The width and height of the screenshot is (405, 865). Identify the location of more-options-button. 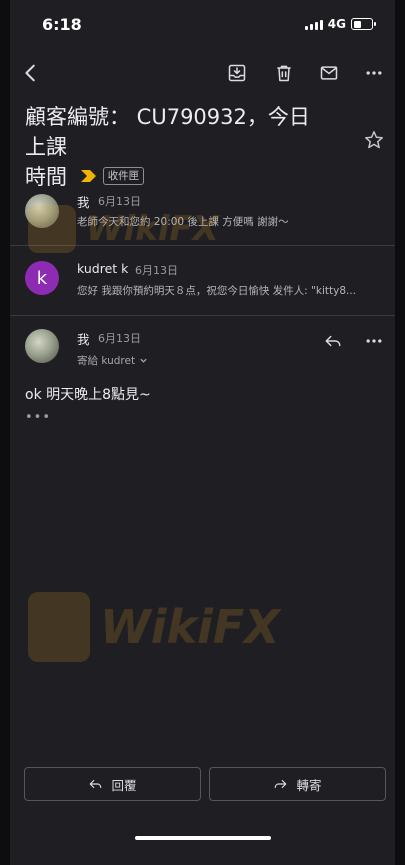
(374, 73).